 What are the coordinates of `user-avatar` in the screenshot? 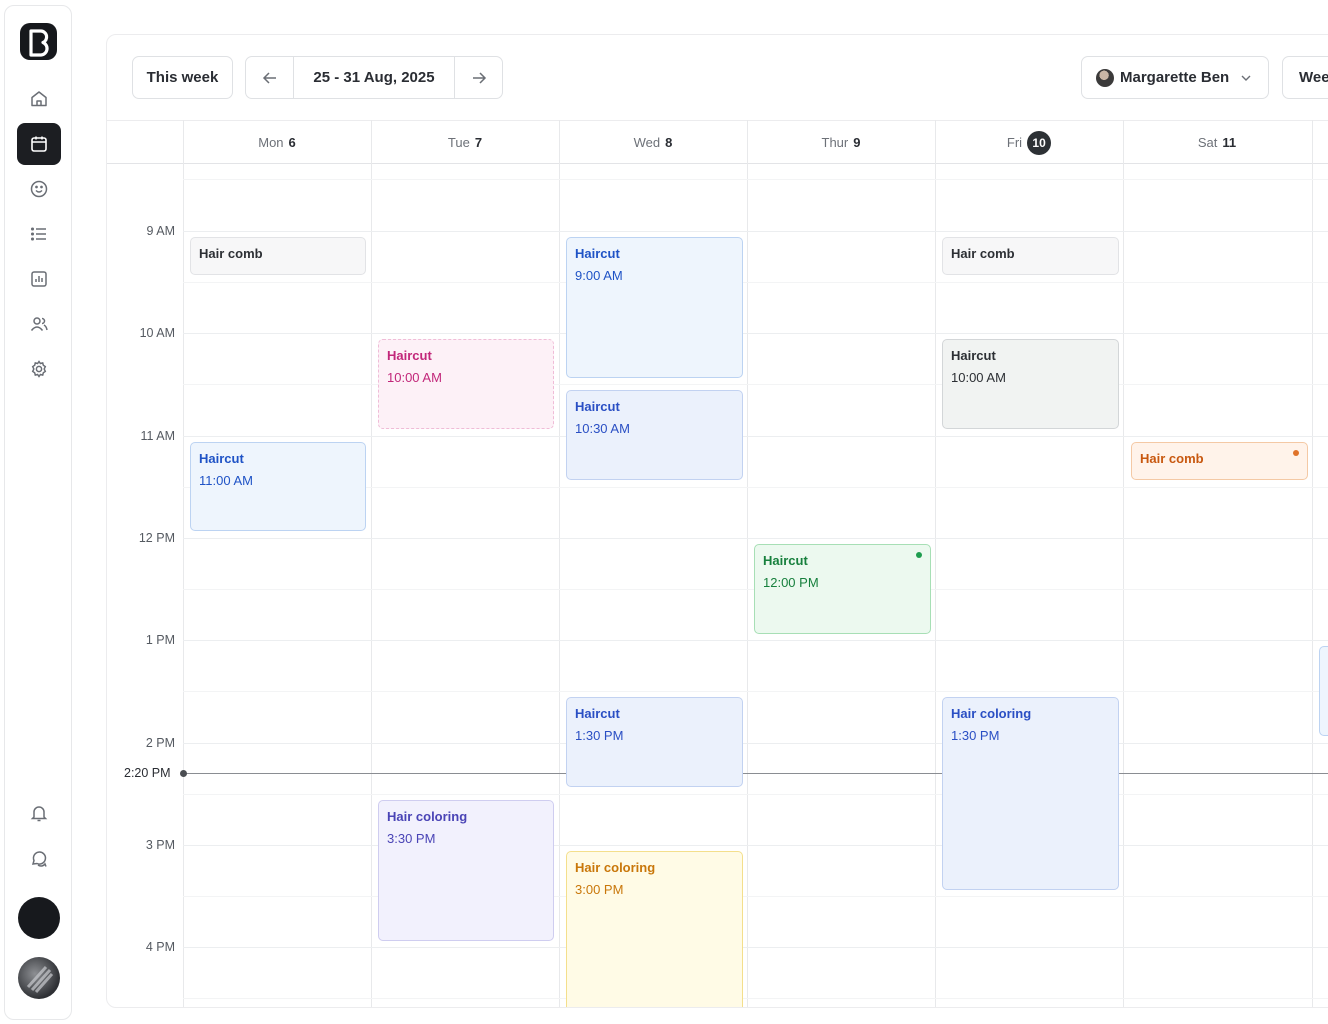 It's located at (39, 978).